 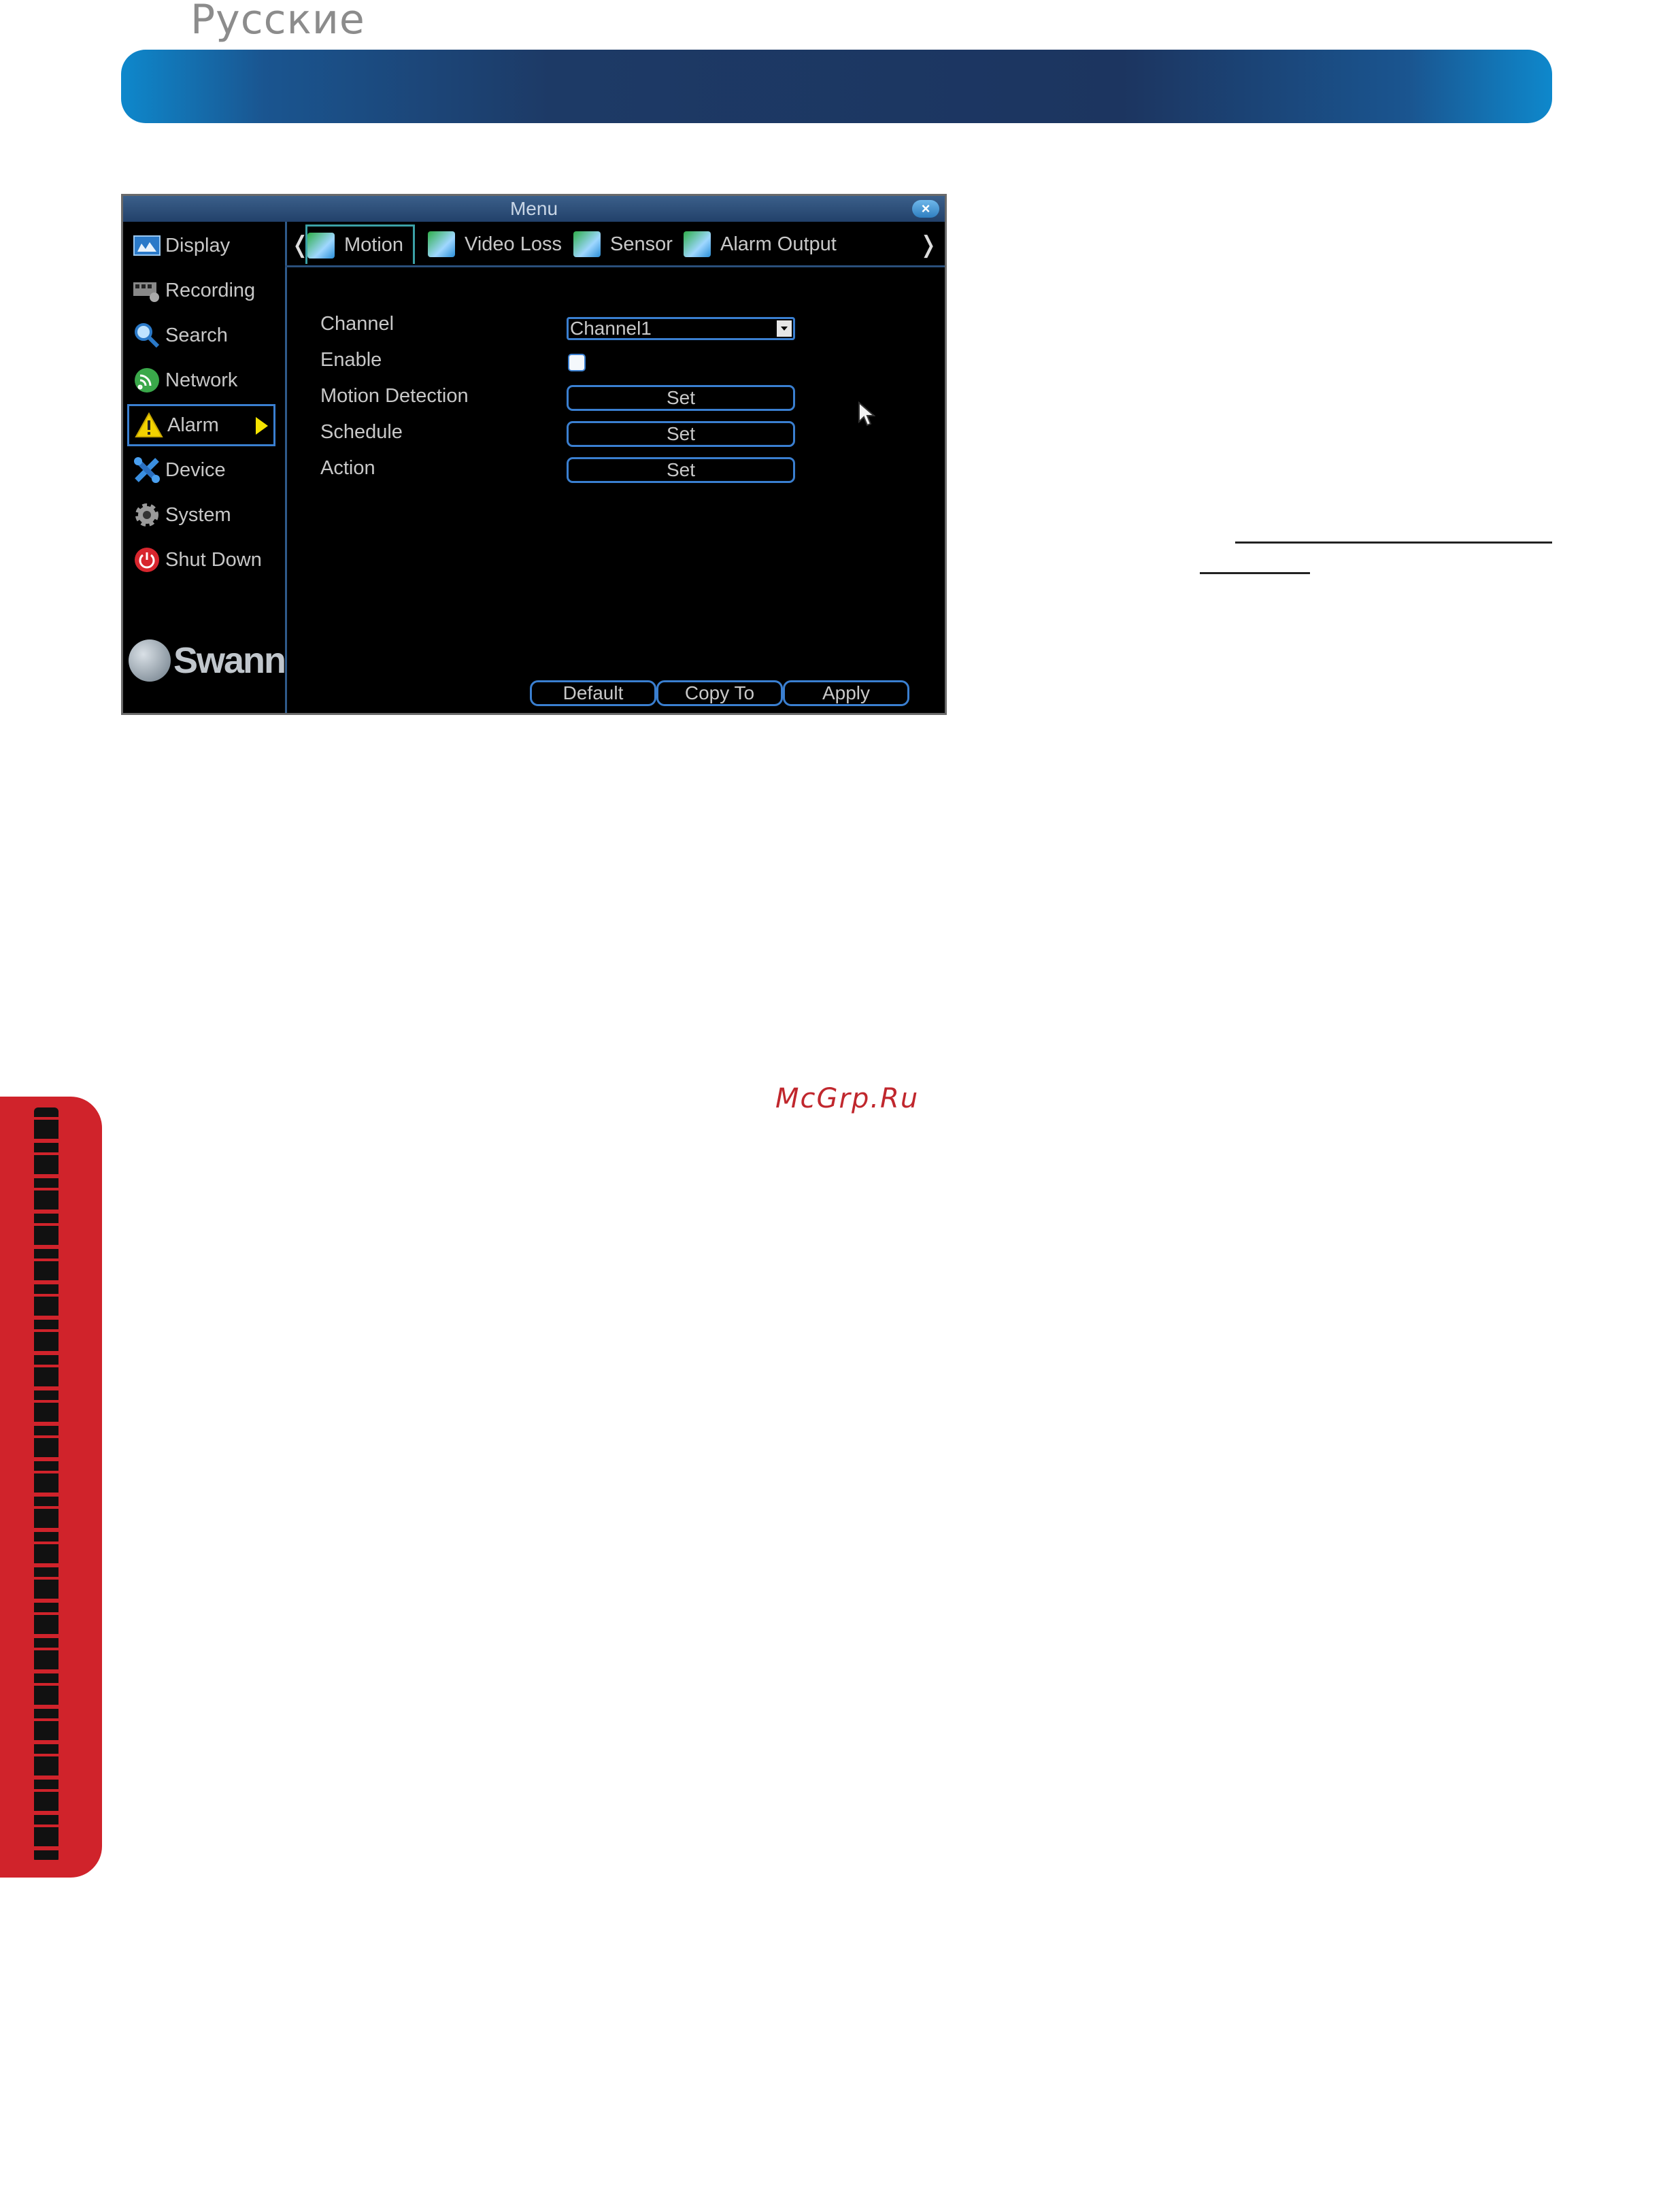 I want to click on warning-icon, so click(x=149, y=425).